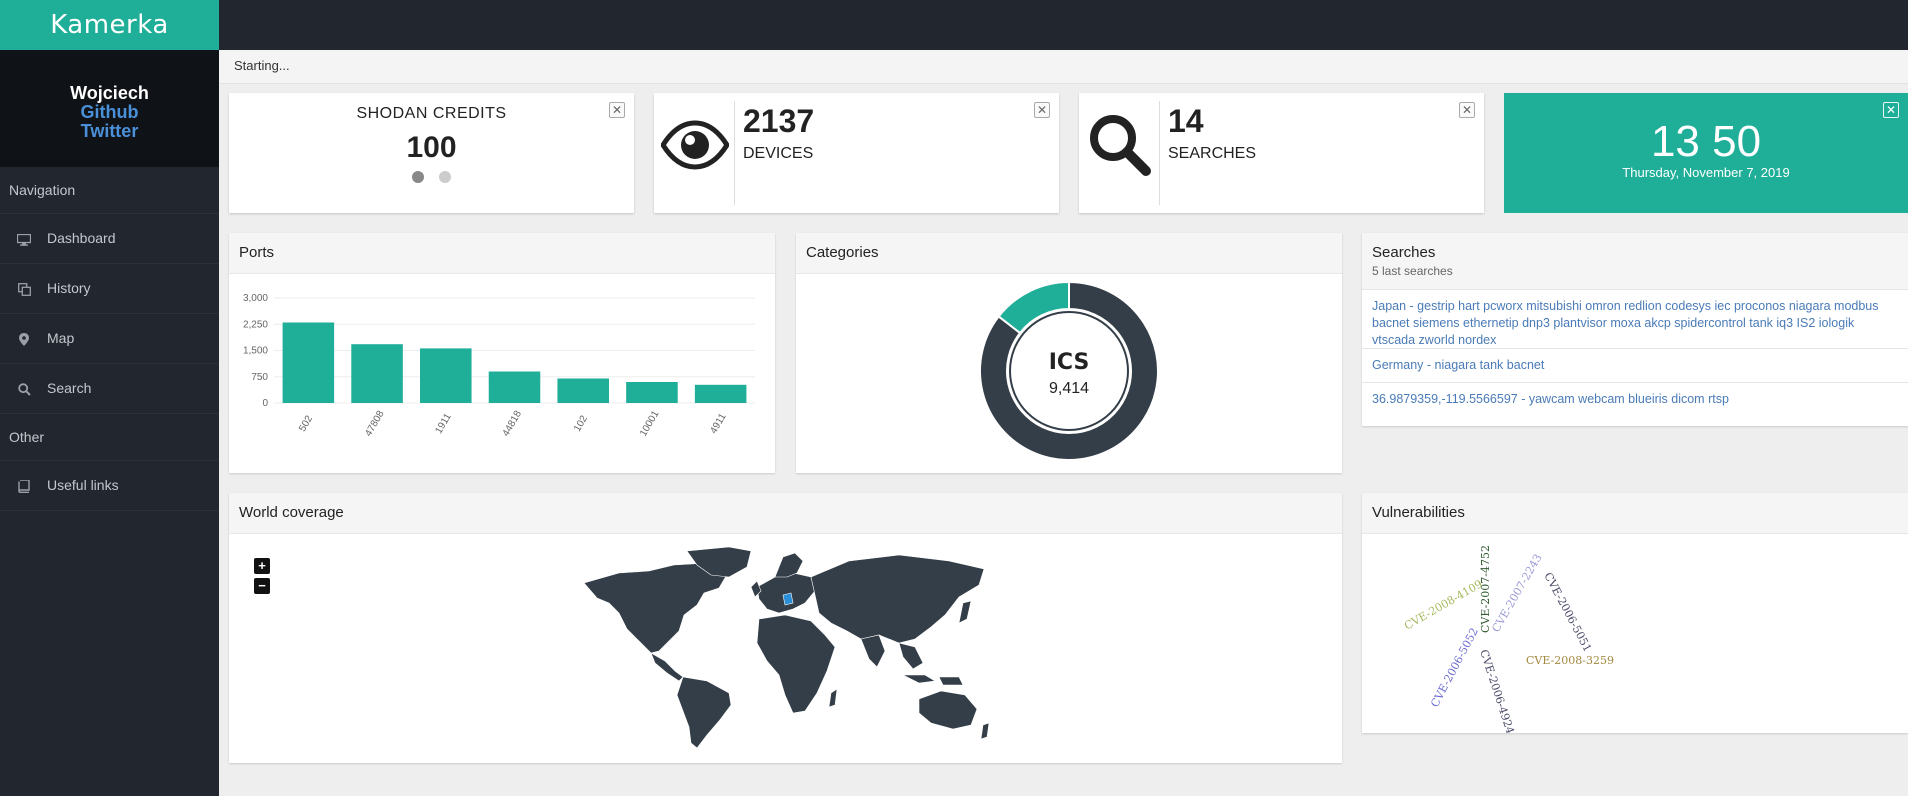 This screenshot has height=796, width=1908. Describe the element at coordinates (109, 389) in the screenshot. I see `sidebar-item-search: Search` at that location.